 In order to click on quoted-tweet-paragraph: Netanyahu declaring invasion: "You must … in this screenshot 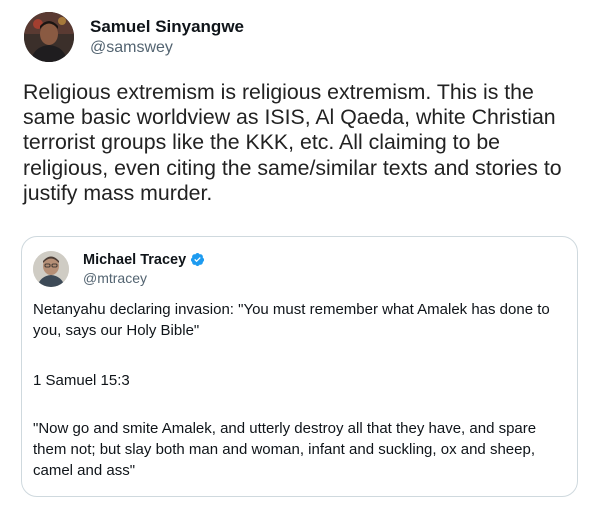, I will do `click(291, 320)`.